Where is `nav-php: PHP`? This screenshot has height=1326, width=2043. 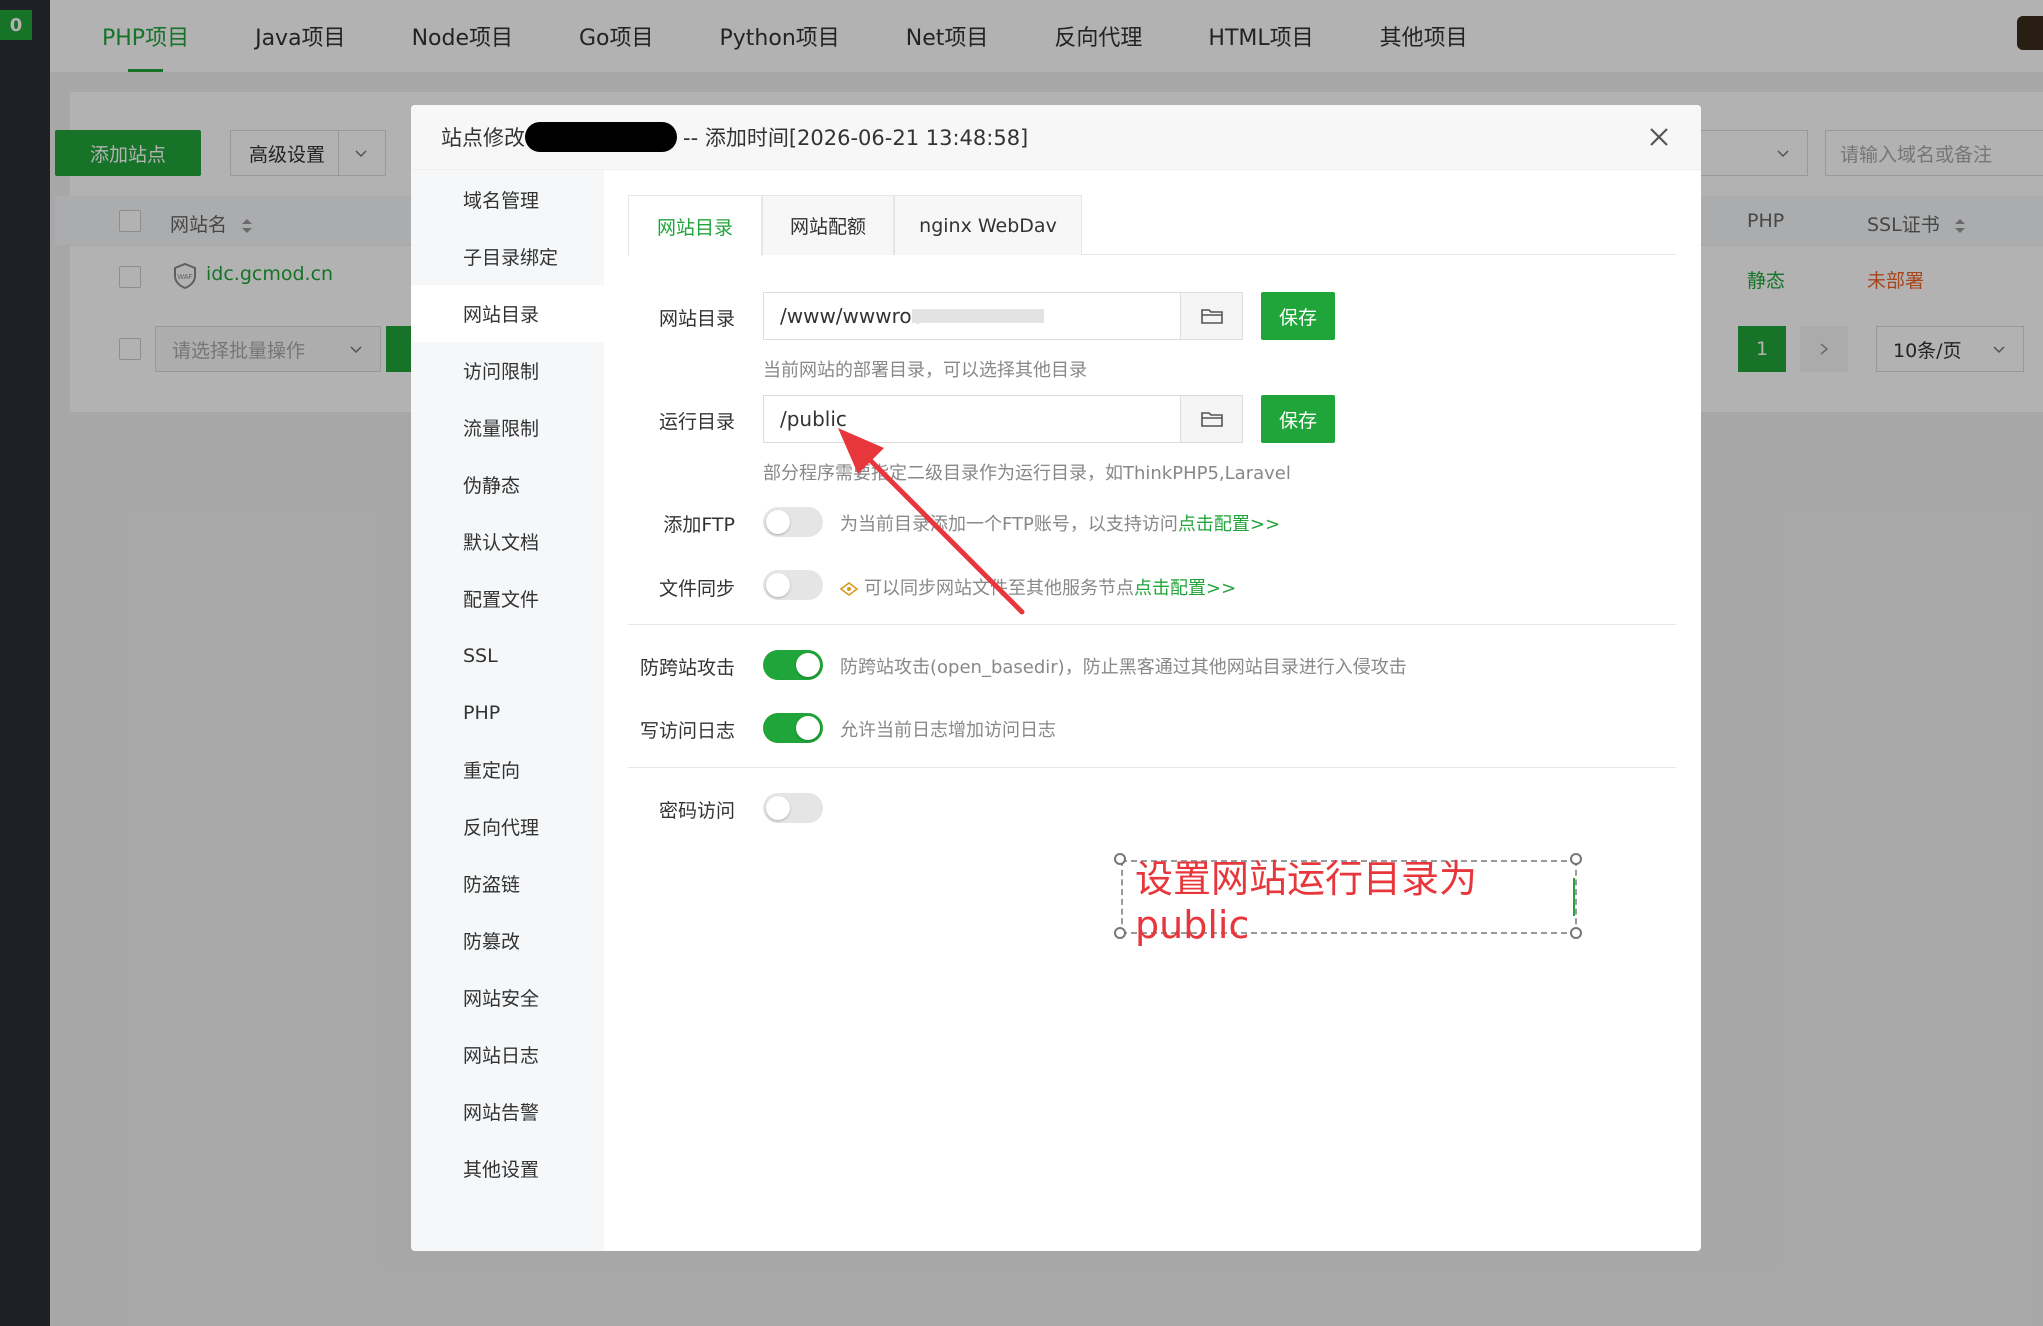 nav-php: PHP is located at coordinates (507, 712).